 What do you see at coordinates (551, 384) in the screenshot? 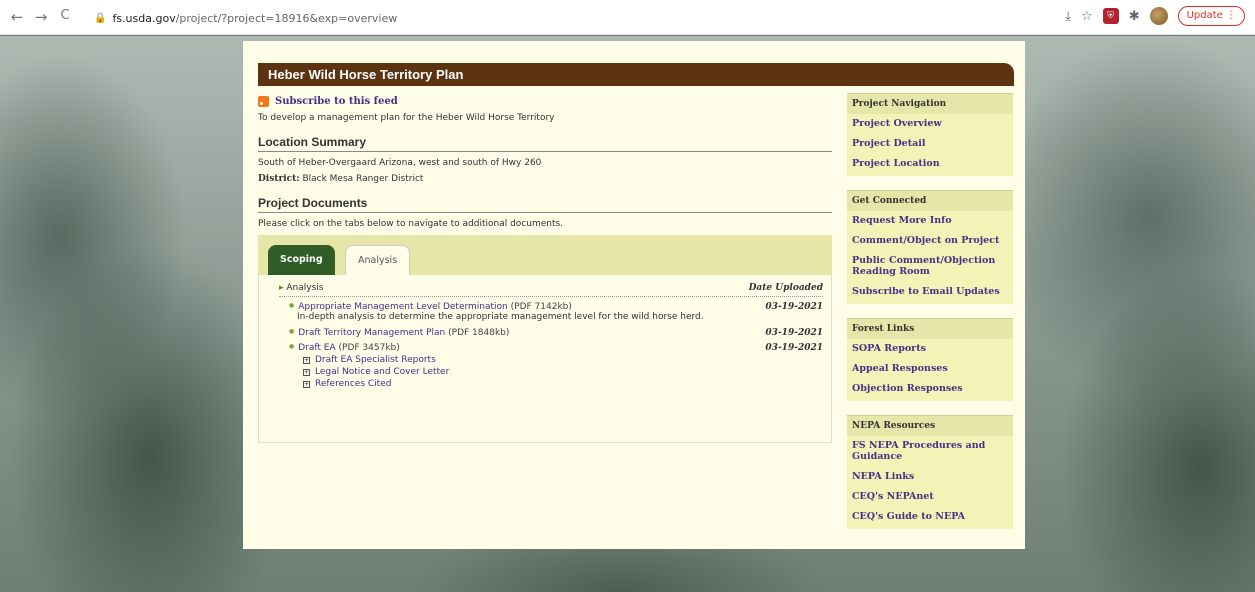
I see `subitem-link: + References Cited` at bounding box center [551, 384].